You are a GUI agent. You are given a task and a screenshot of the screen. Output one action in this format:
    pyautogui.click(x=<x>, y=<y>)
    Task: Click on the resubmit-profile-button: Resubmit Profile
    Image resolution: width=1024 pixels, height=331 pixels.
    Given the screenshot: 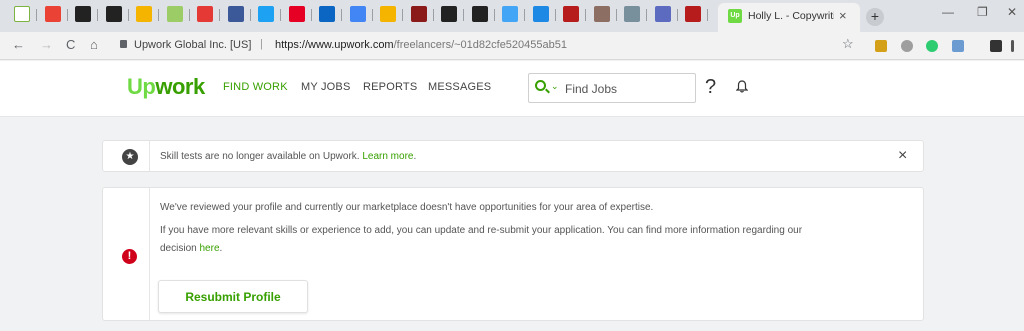 What is the action you would take?
    pyautogui.click(x=233, y=296)
    